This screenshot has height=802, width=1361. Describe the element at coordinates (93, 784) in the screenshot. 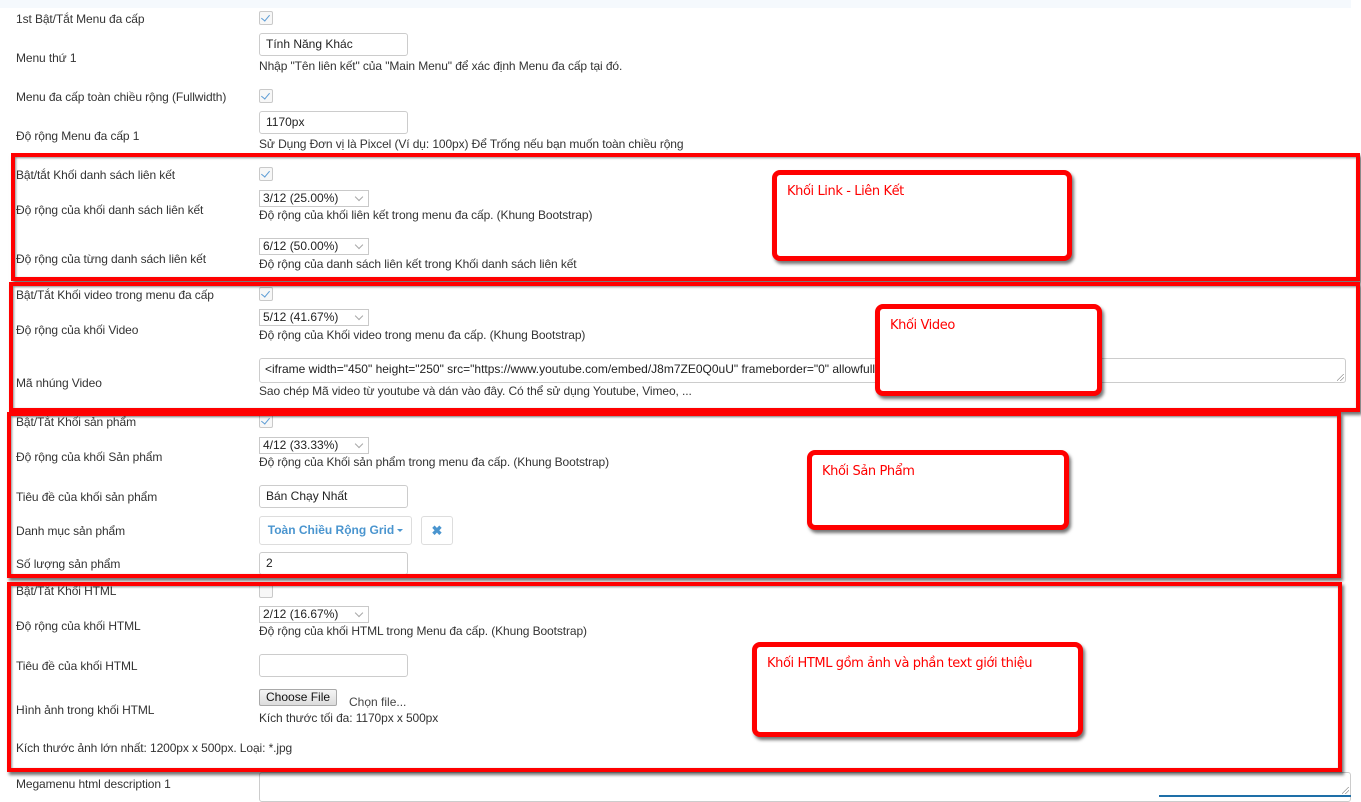

I see `html-description-label: Megamenu html description 1` at that location.